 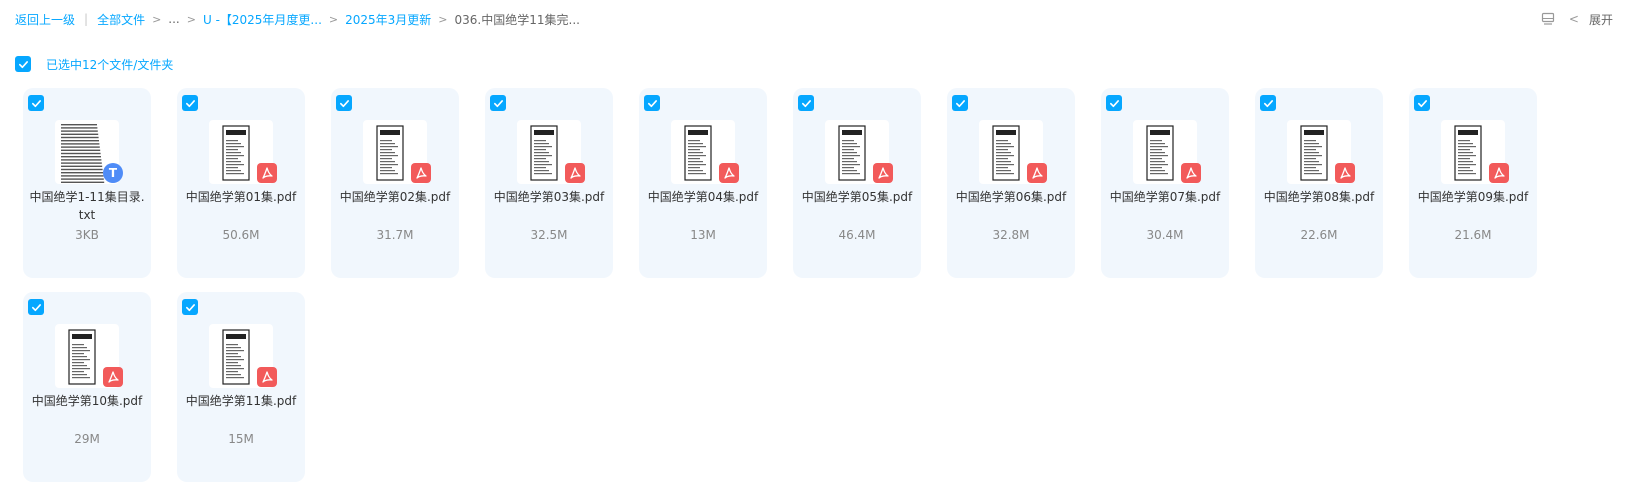 I want to click on file-card: 中国绝学第08集.pdf 22.6M, so click(x=1319, y=183).